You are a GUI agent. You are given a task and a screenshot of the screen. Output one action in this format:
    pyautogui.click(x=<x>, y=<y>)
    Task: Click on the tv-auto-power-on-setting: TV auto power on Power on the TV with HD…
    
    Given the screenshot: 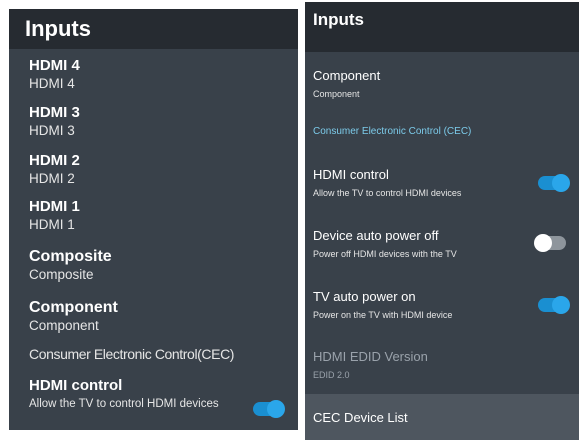 What is the action you would take?
    pyautogui.click(x=442, y=305)
    